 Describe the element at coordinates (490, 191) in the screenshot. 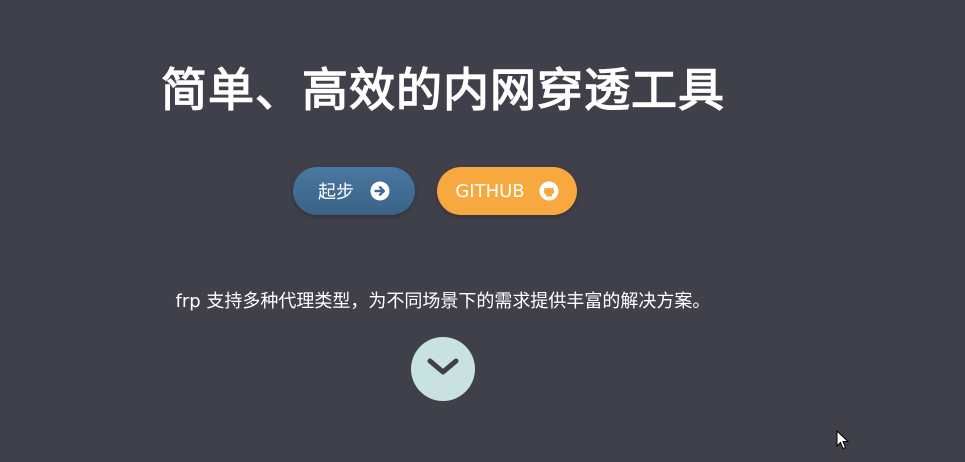

I see `github-label: GITHUB` at that location.